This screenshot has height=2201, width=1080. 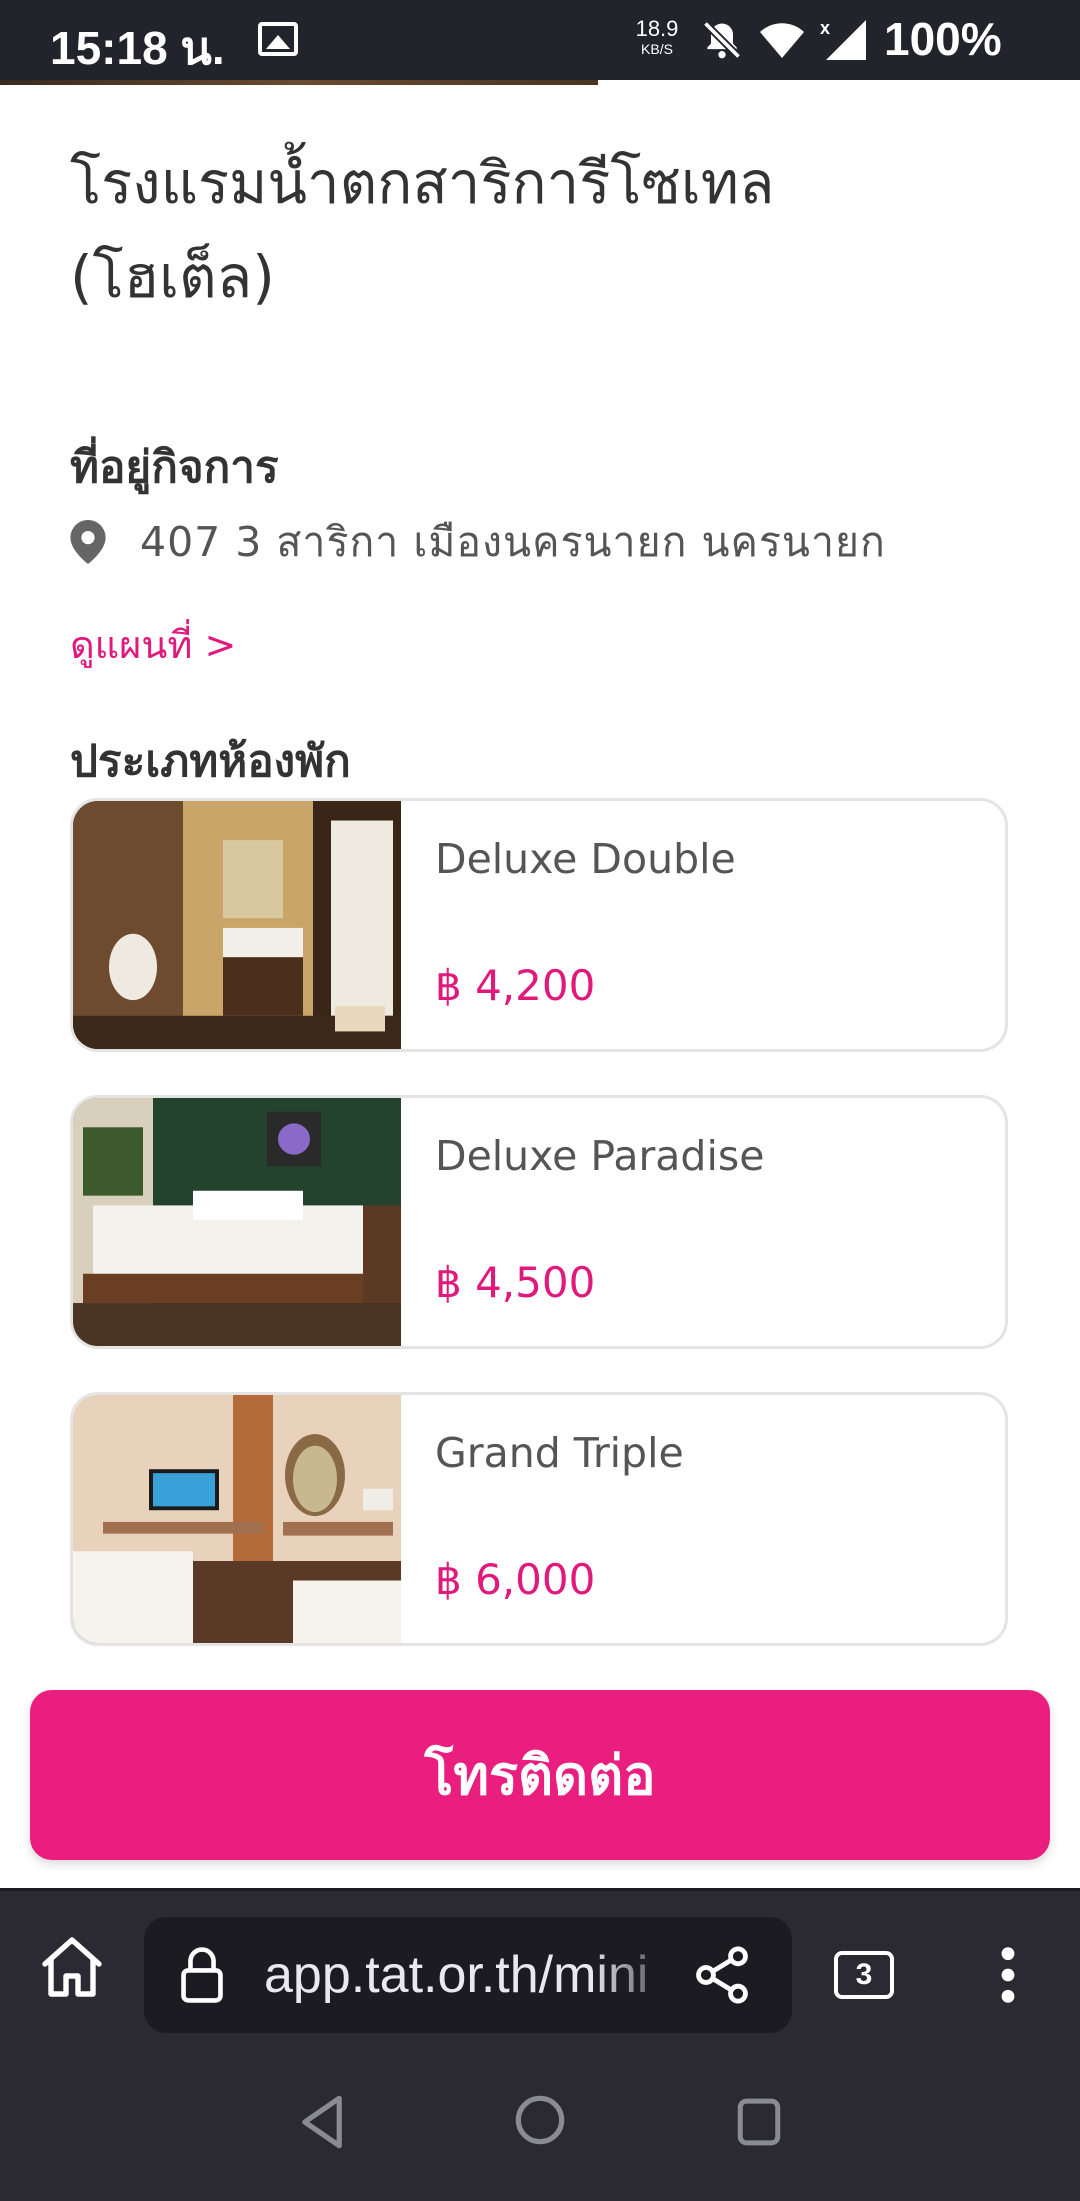 I want to click on back-icon, so click(x=322, y=2122).